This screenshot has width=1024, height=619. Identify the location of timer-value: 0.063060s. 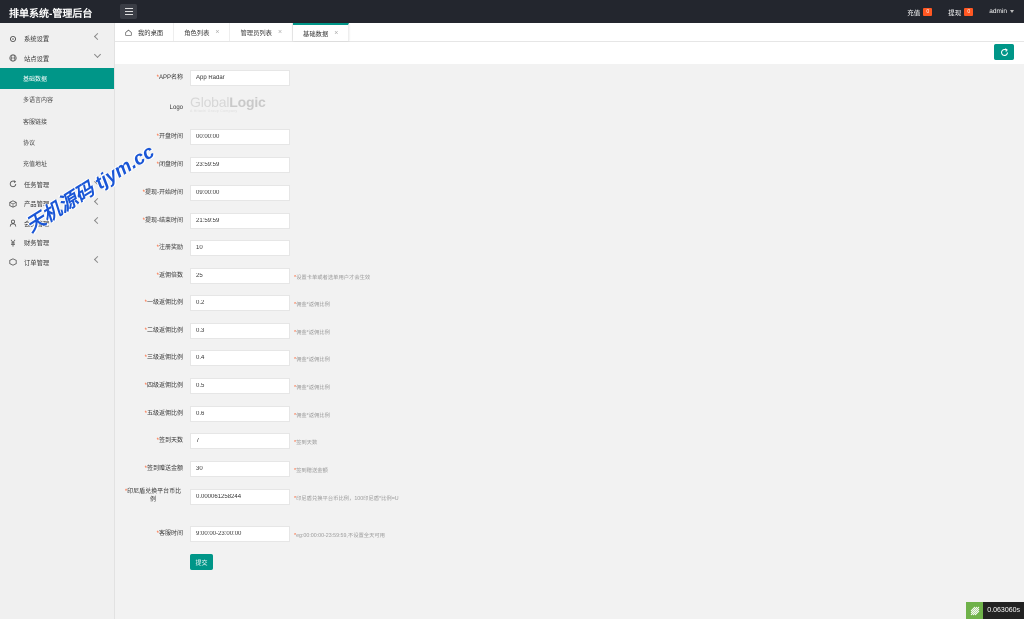
(1003, 610).